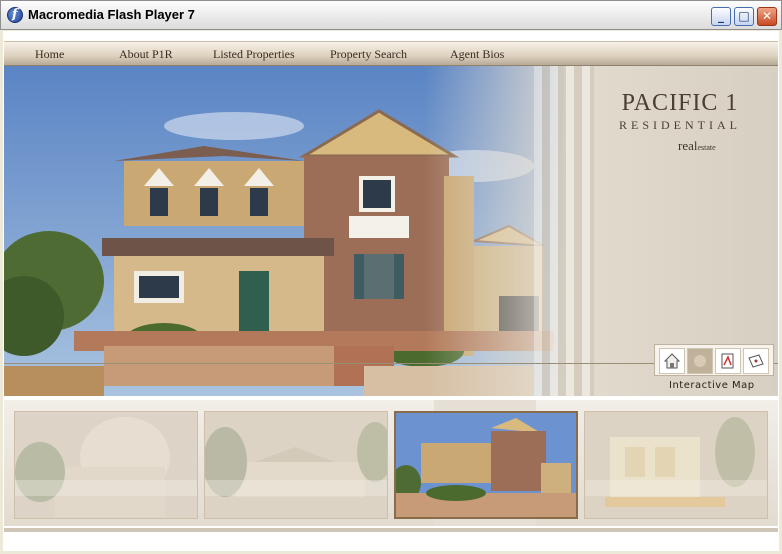 This screenshot has height=554, width=782. I want to click on nav-home: Home, so click(49, 54).